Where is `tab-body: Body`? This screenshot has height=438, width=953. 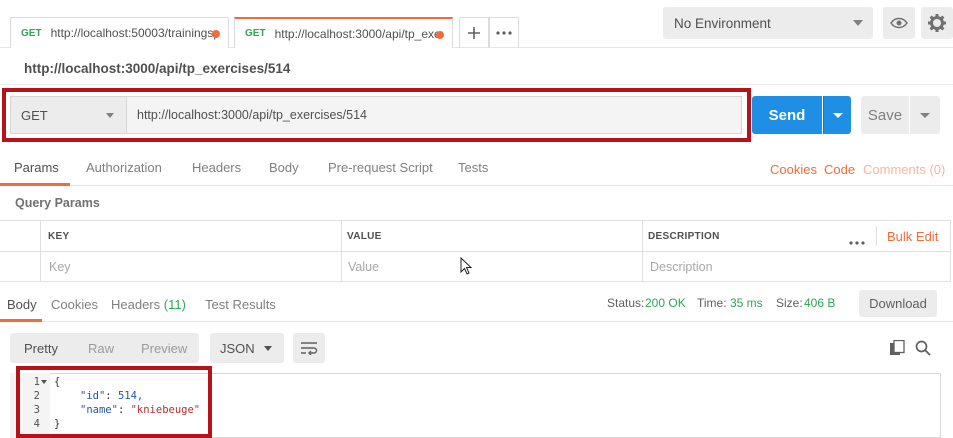 tab-body: Body is located at coordinates (284, 167).